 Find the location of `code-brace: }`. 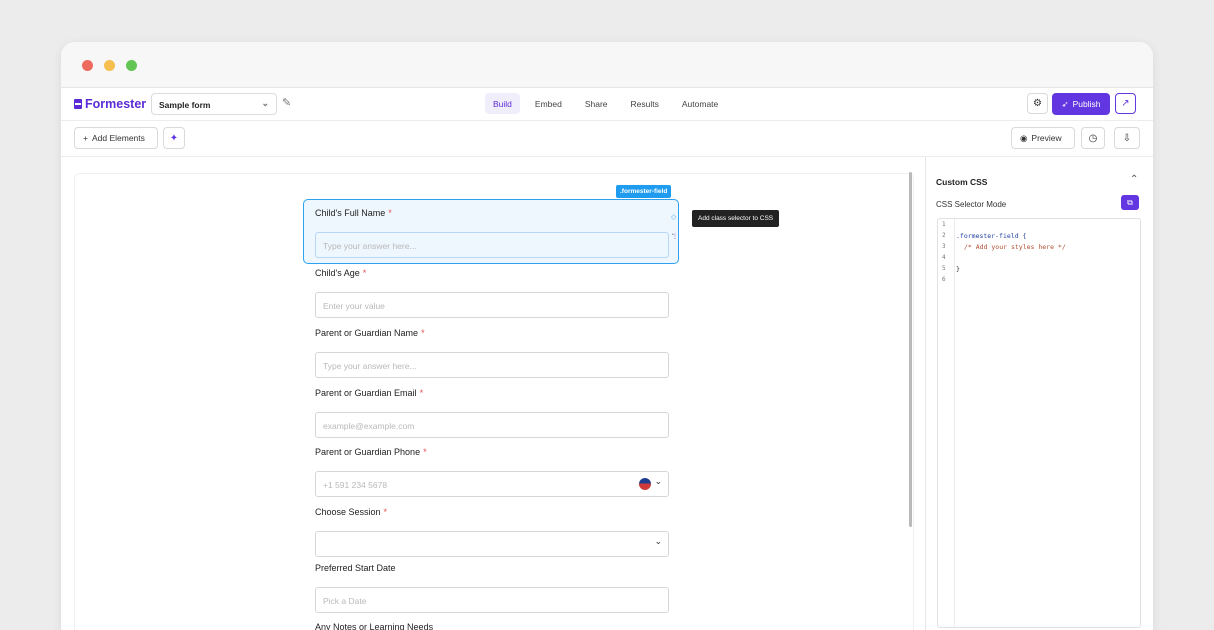

code-brace: } is located at coordinates (958, 268).